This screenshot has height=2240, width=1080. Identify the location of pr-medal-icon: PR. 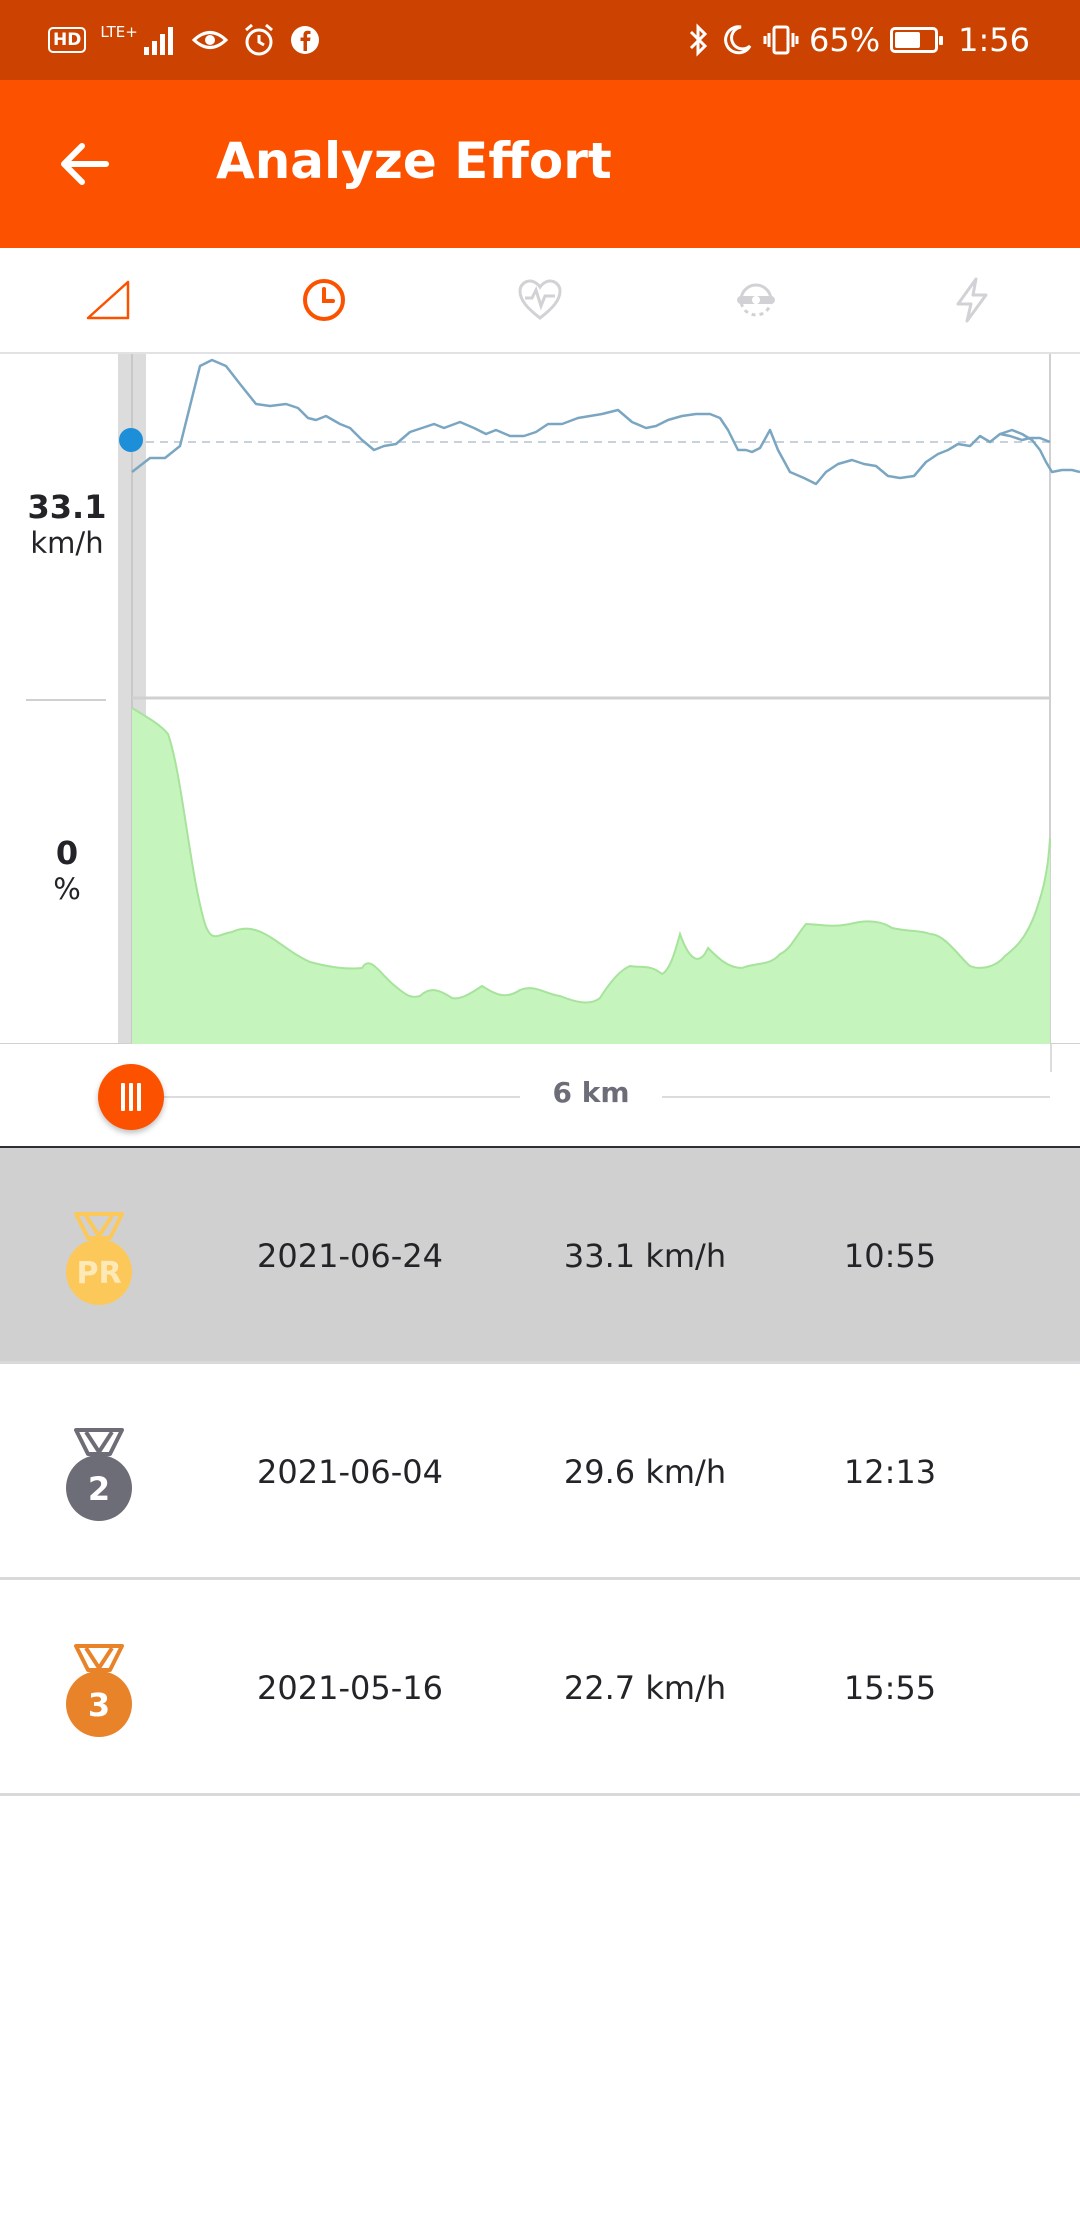
(99, 1258).